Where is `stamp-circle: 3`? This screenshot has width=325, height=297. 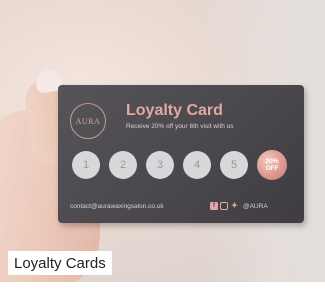
stamp-circle: 3 is located at coordinates (160, 165).